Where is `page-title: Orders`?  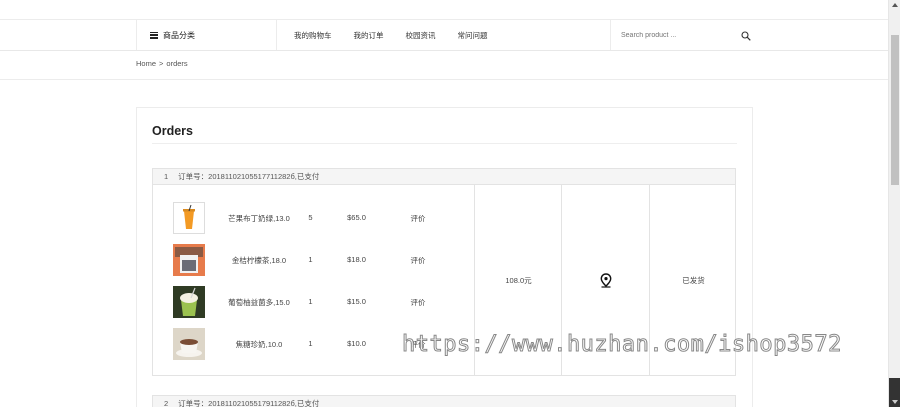 page-title: Orders is located at coordinates (172, 131).